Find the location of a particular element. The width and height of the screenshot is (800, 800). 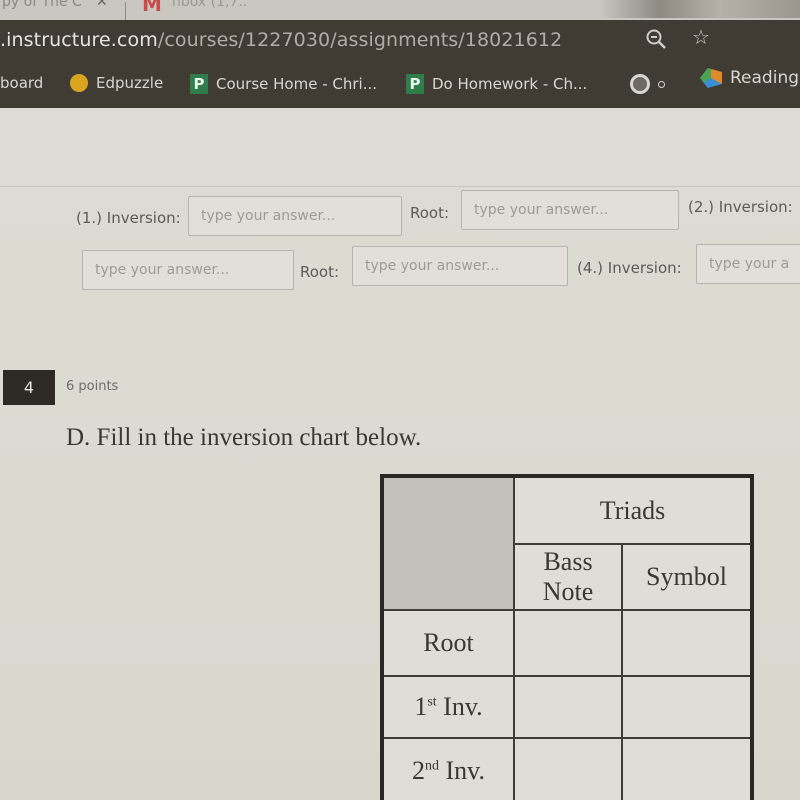

table-row: Root is located at coordinates (567, 643).